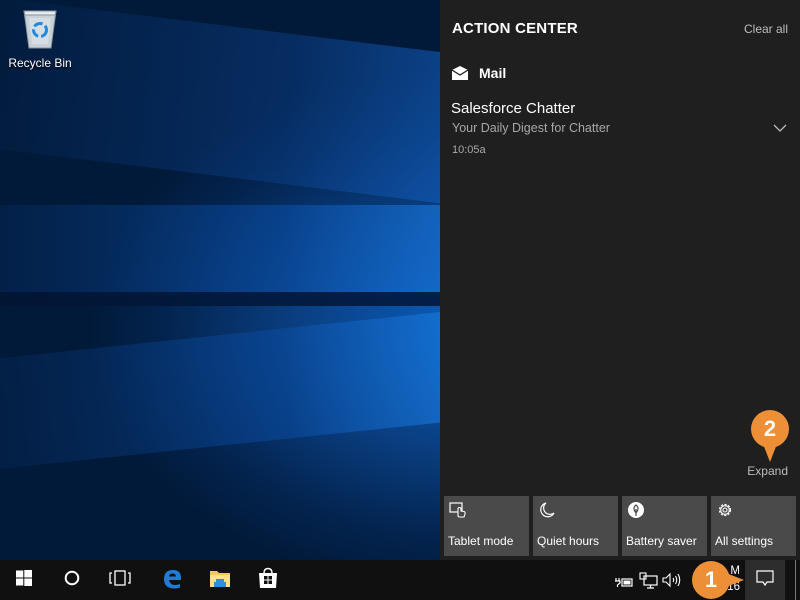  Describe the element at coordinates (547, 510) in the screenshot. I see `moon-icon` at that location.